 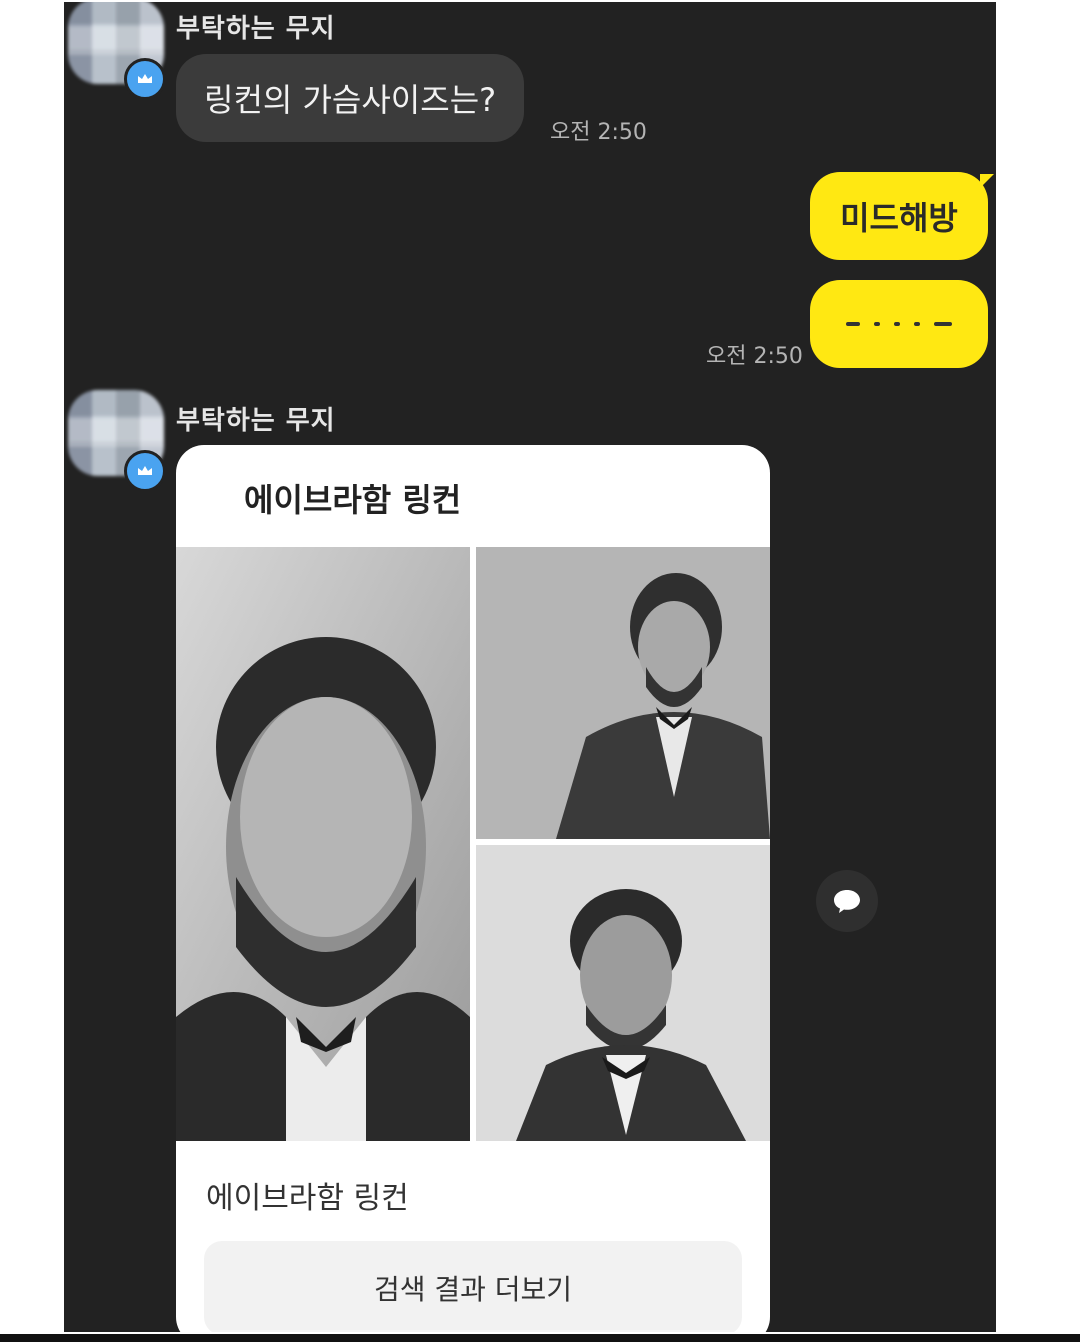 I want to click on incoming-message-bubble: 링컨의 가슴사이즈는?, so click(x=350, y=98).